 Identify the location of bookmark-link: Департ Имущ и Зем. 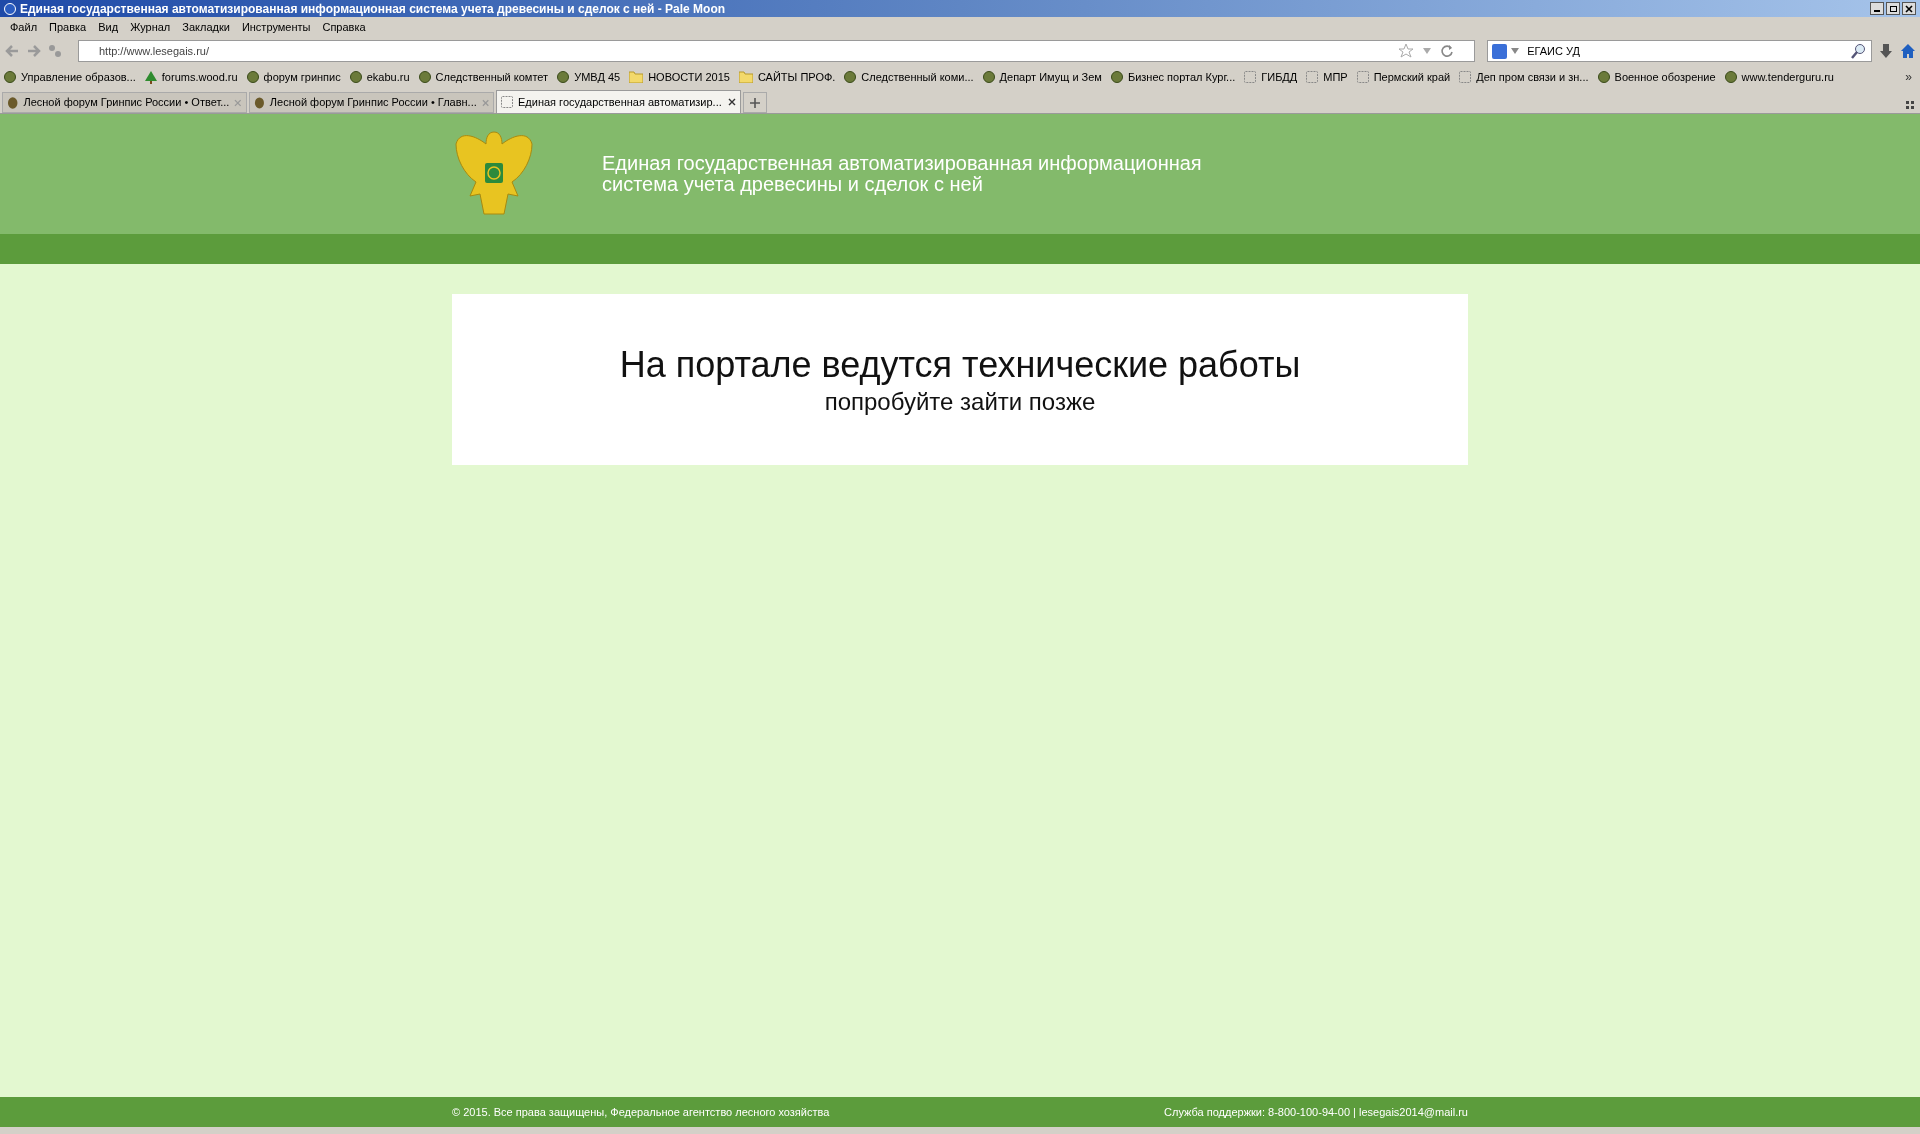
(1042, 77).